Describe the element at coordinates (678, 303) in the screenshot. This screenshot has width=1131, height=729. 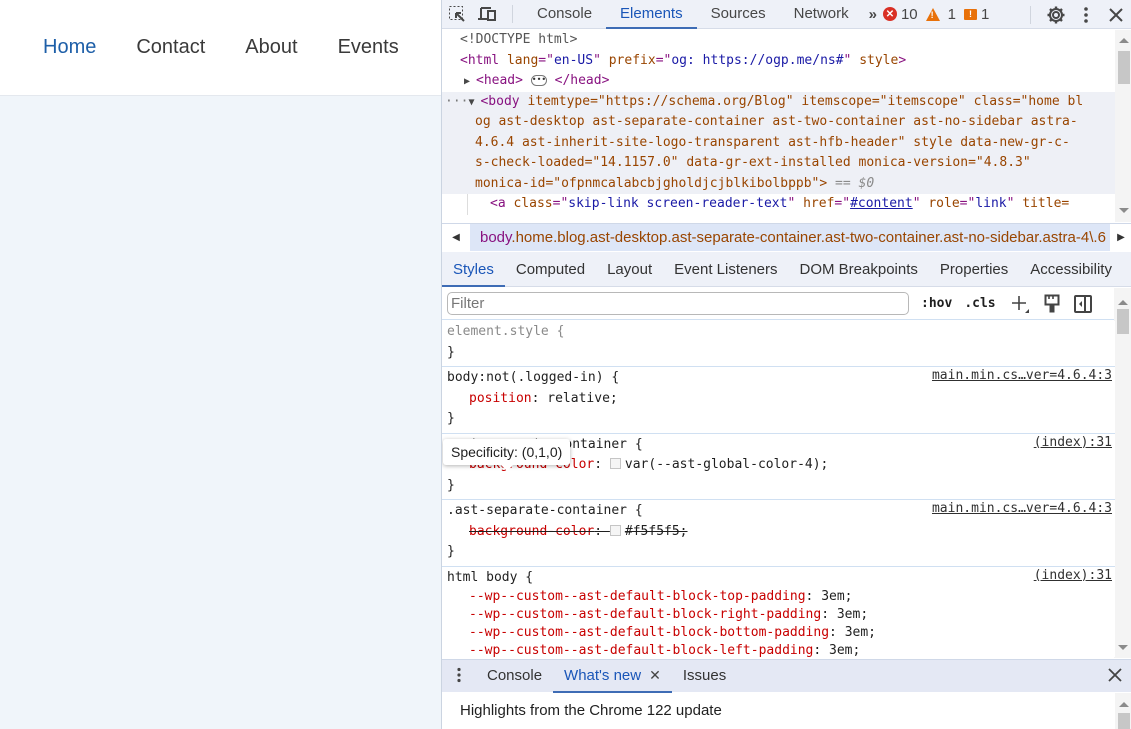
I see `styles-filter-input` at that location.